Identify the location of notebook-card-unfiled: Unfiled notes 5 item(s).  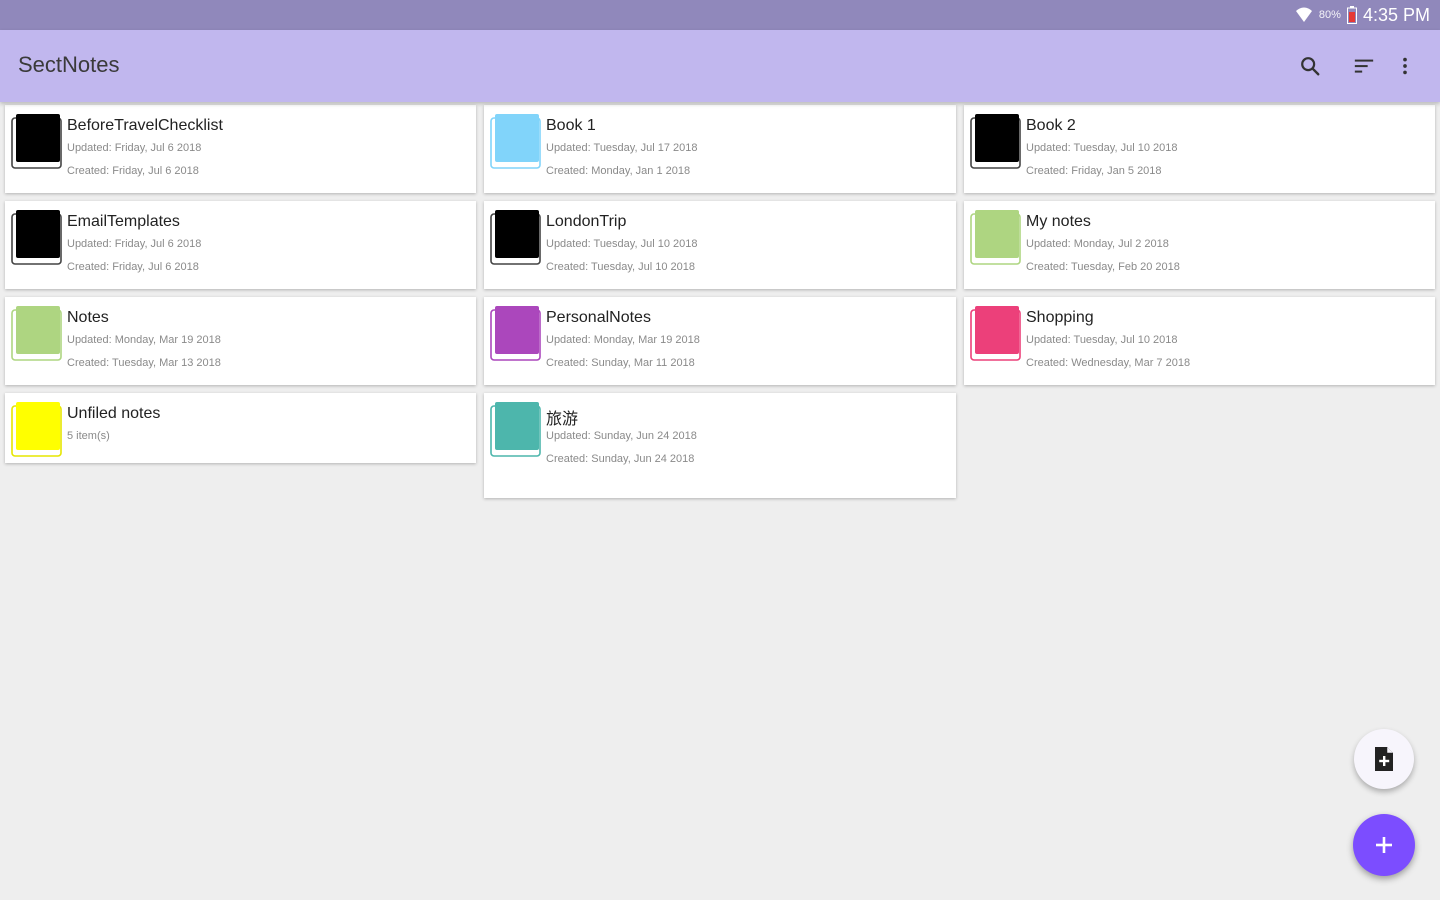
(240, 428).